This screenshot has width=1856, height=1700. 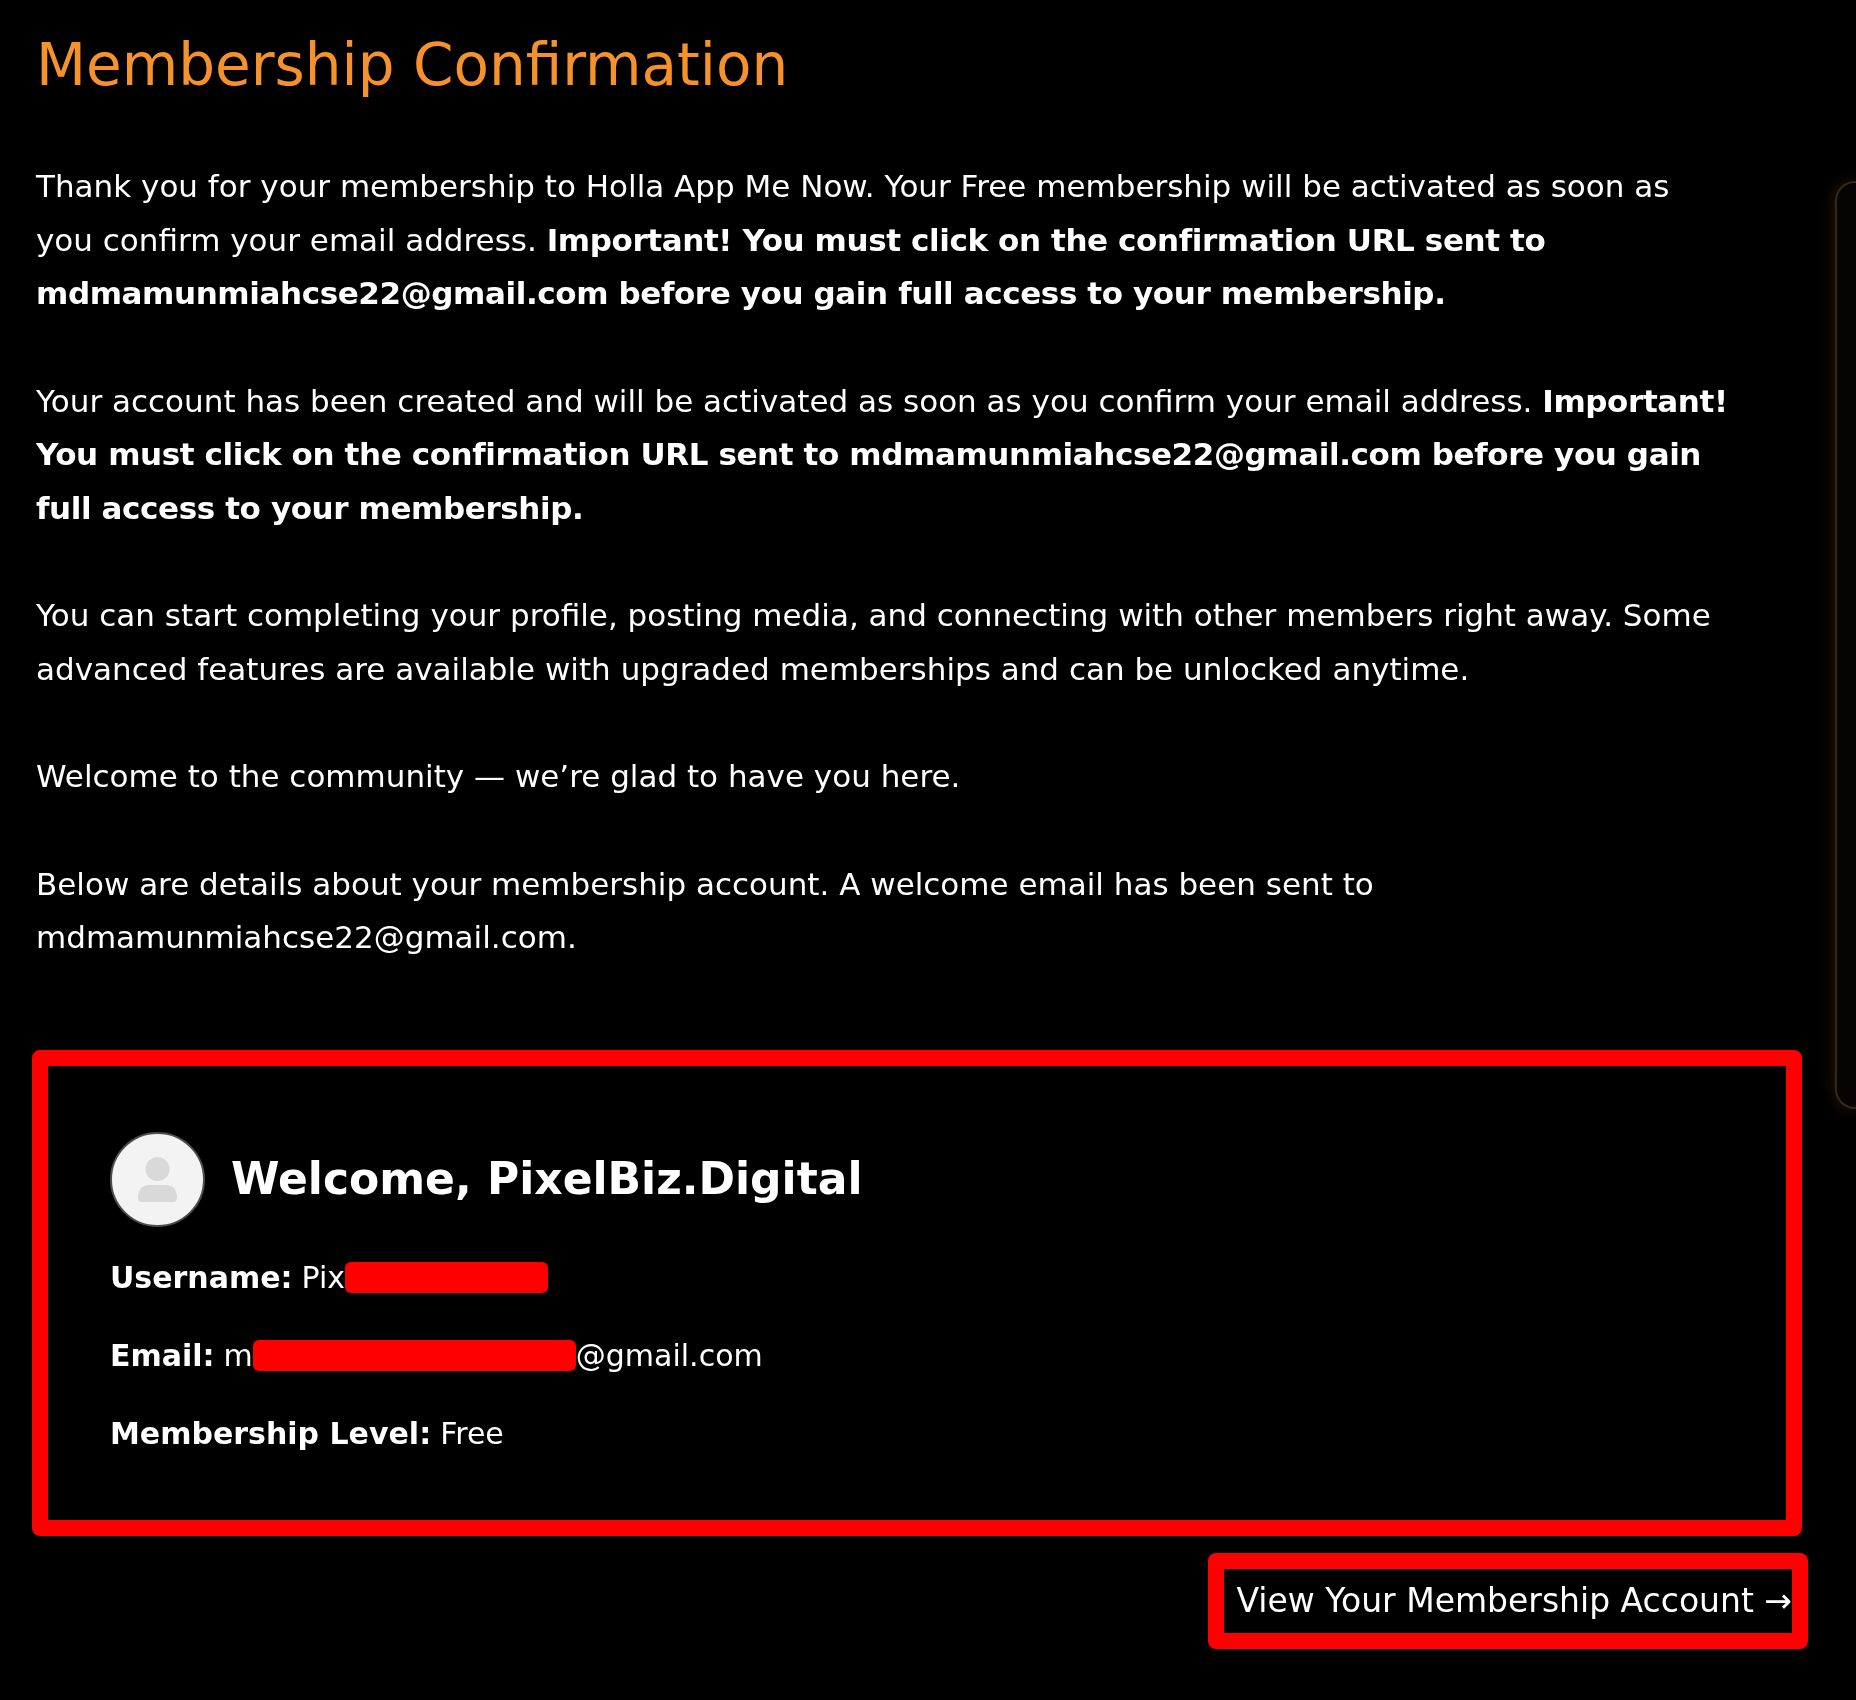 I want to click on paragraph: Thank you for your membership to Holla App Me Now. Your Free membership will be activated as soon as you confirm your email address. Important! You must click on the confirmation URL sent to mdmamunmiahcse22@gmail.com before you gain full access to your membership., so click(x=853, y=240).